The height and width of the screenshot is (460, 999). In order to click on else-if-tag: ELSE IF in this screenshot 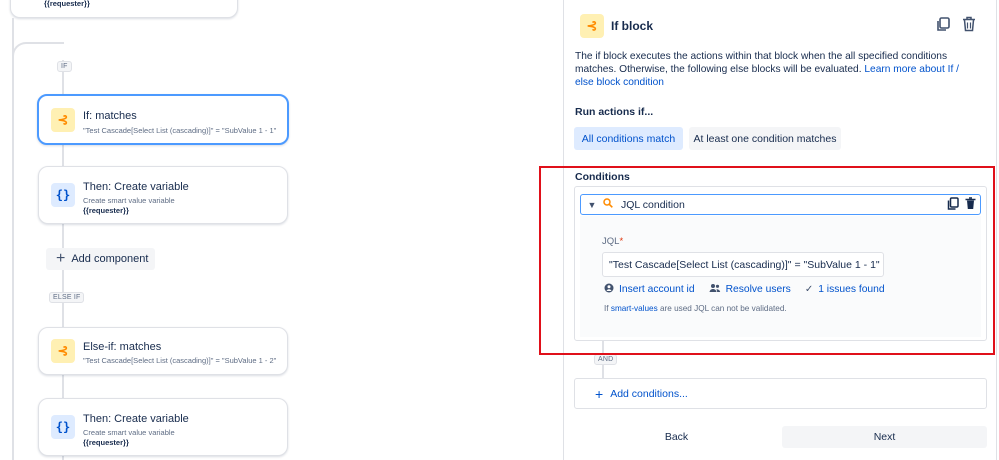, I will do `click(67, 297)`.